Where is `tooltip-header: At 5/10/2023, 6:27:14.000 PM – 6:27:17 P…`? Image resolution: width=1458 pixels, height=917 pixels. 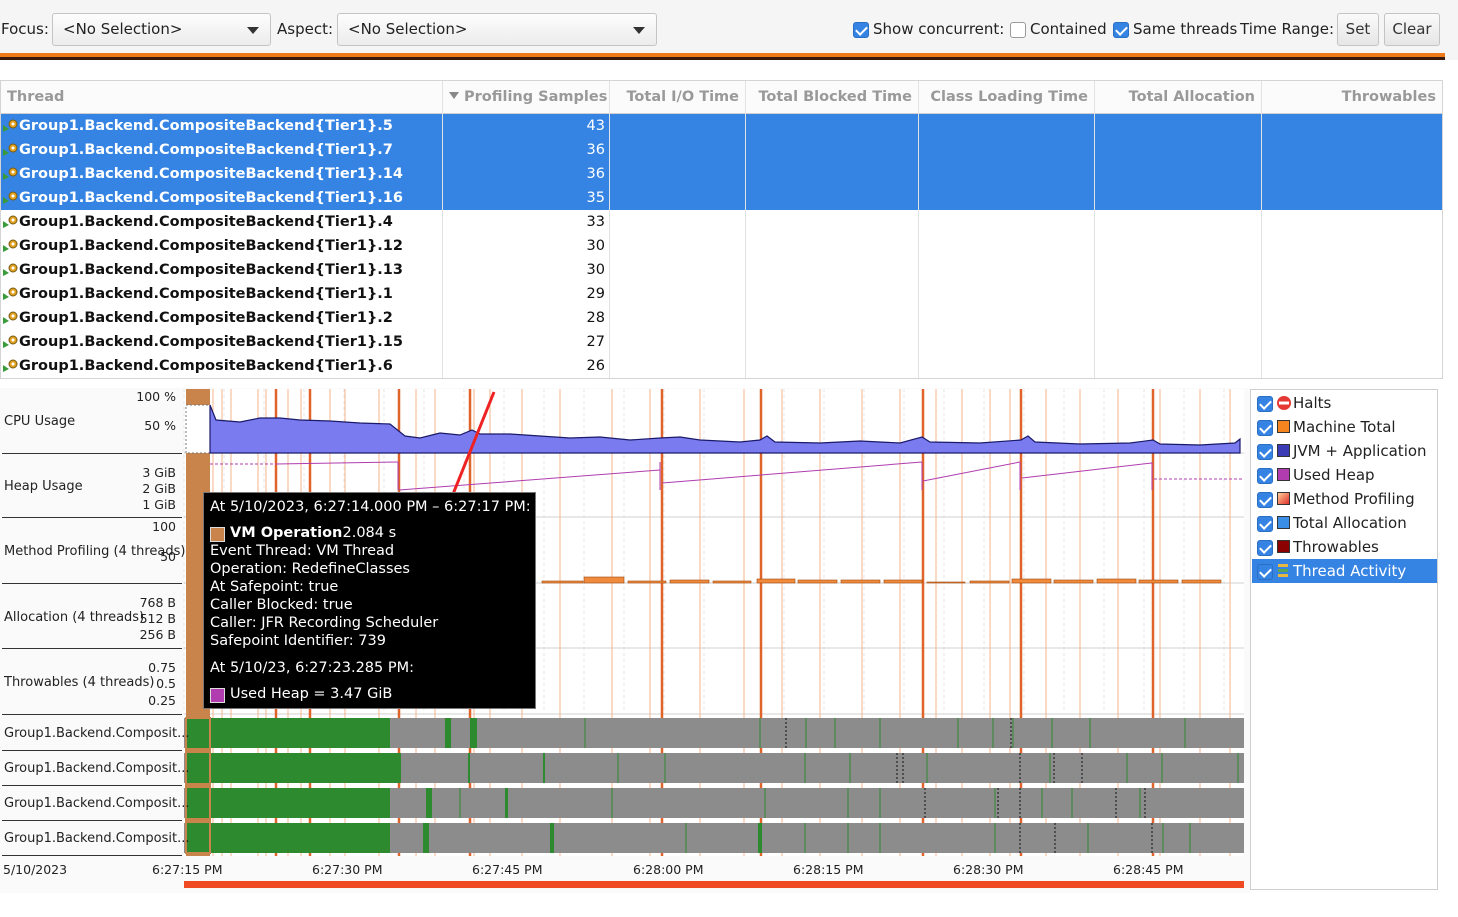 tooltip-header: At 5/10/2023, 6:27:14.000 PM – 6:27:17 P… is located at coordinates (370, 507).